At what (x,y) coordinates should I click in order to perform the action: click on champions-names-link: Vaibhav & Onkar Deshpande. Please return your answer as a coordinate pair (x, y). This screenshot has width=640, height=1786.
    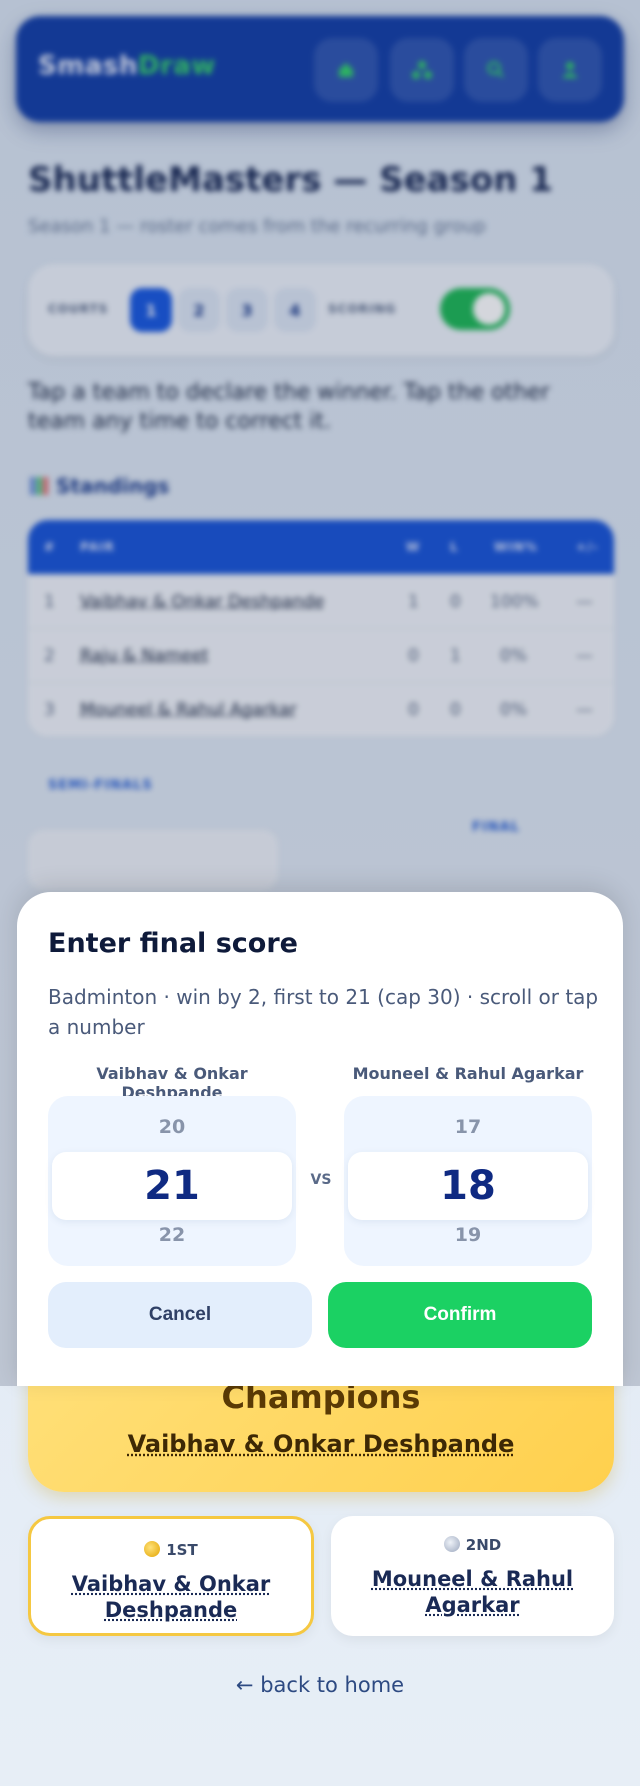
    Looking at the image, I should click on (321, 1444).